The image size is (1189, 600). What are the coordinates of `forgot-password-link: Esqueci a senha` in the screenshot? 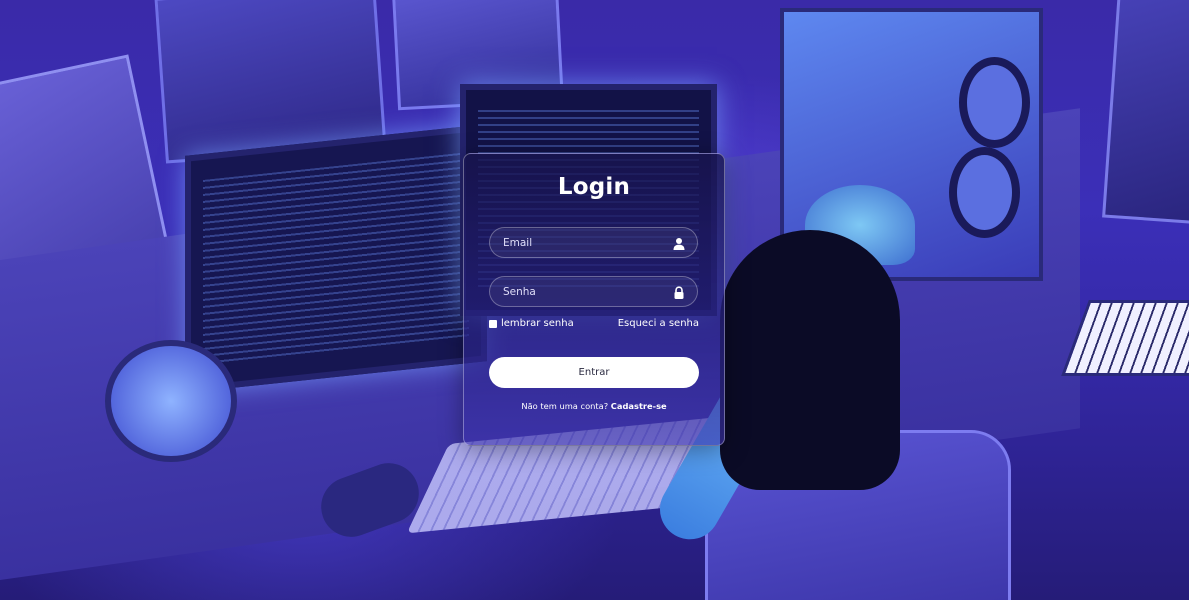 It's located at (658, 323).